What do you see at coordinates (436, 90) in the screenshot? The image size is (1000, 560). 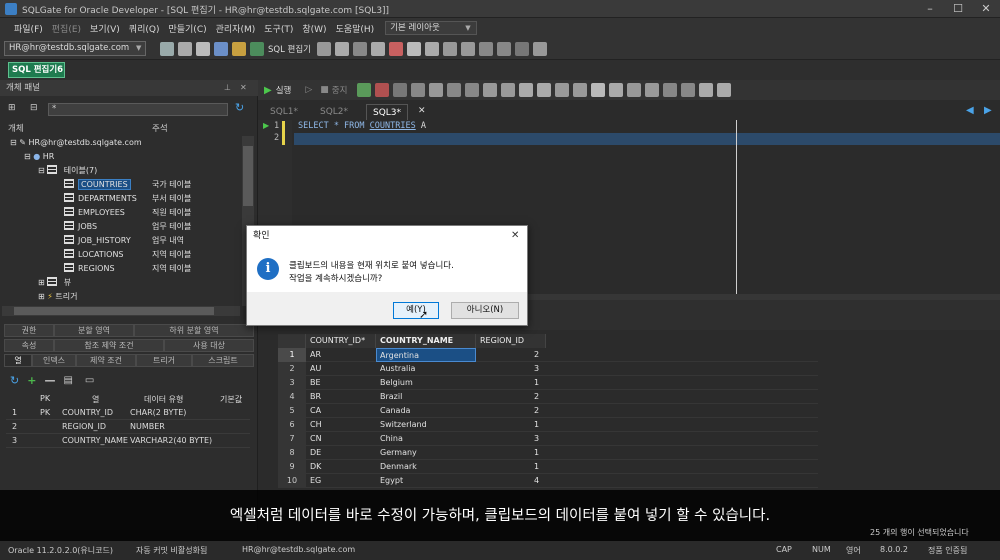 I see `find-icon` at bounding box center [436, 90].